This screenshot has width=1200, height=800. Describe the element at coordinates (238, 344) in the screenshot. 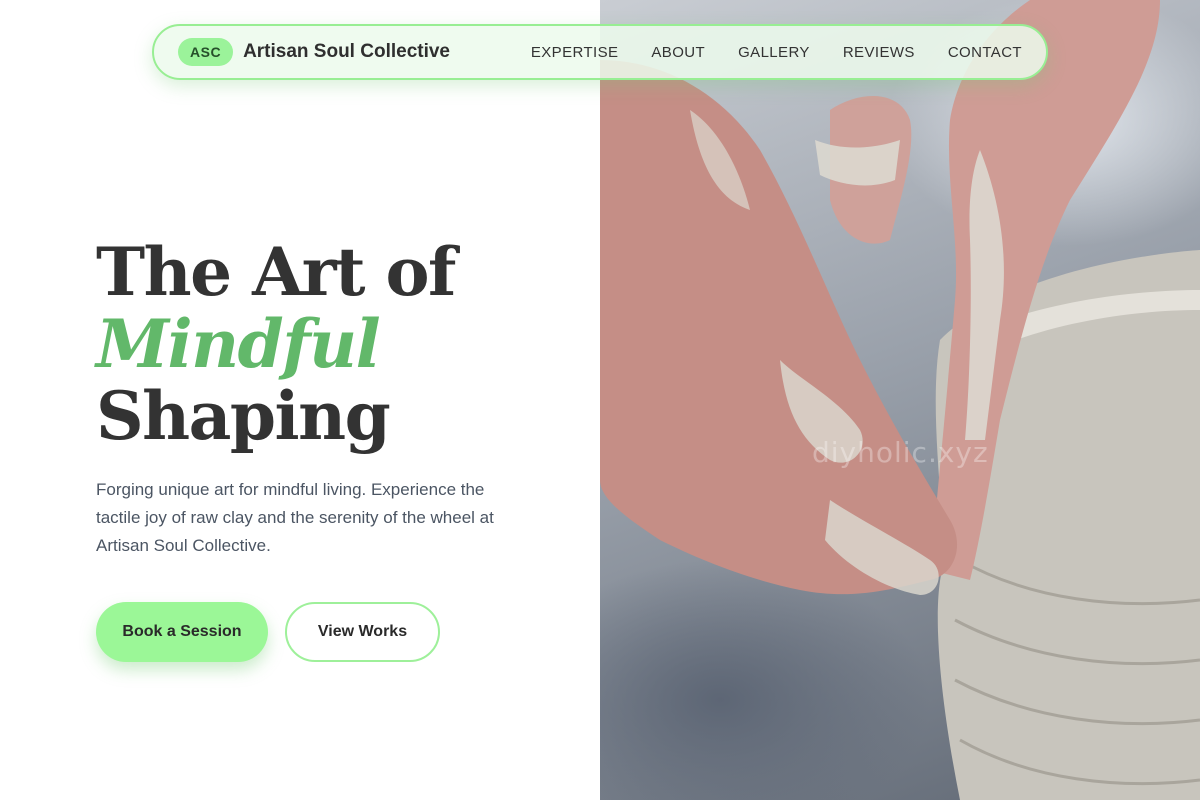

I see `hero-title-accent: Mindful` at that location.